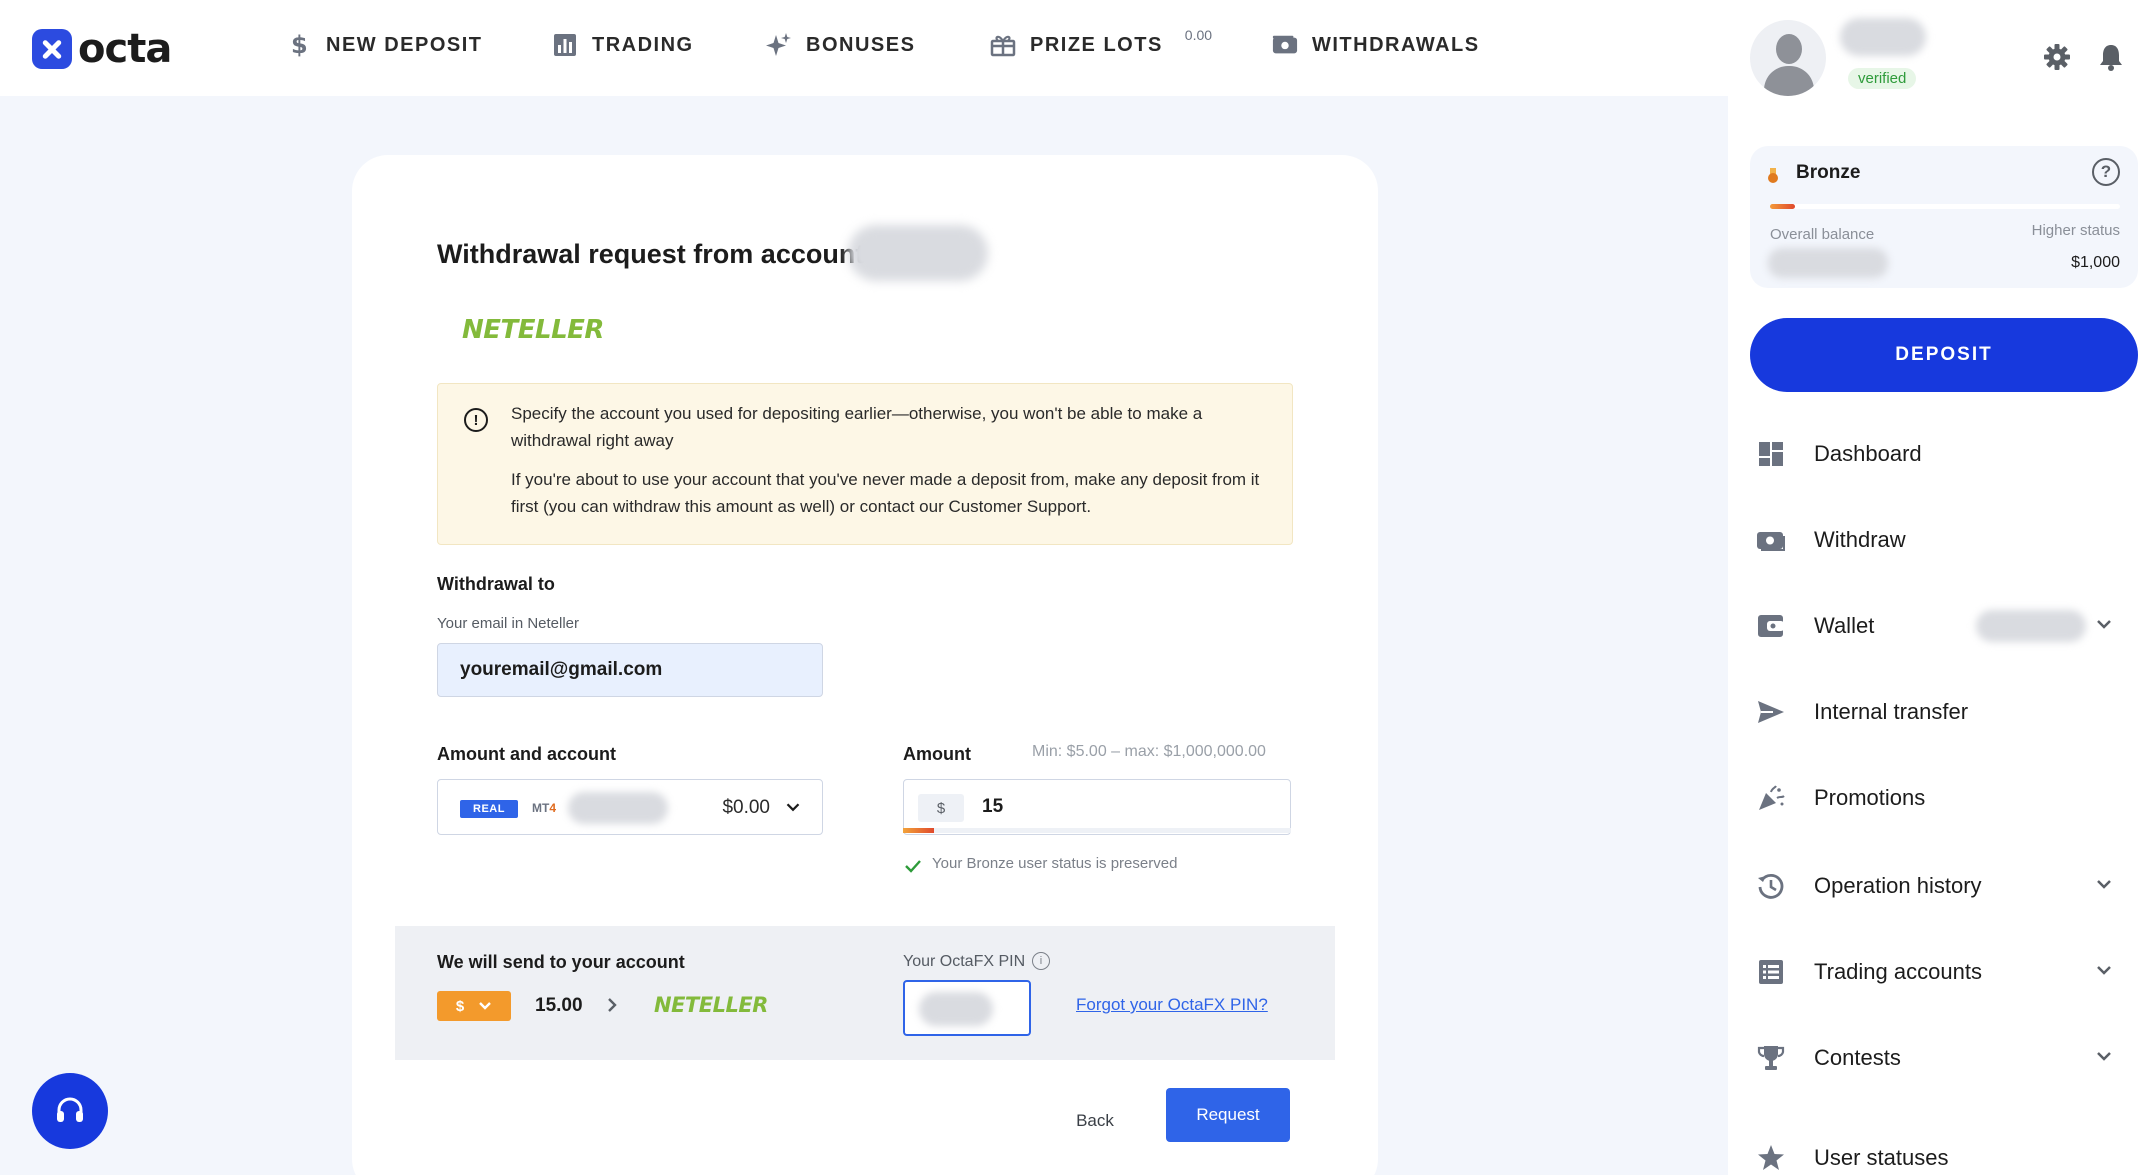 This screenshot has height=1175, width=2144. What do you see at coordinates (1771, 886) in the screenshot?
I see `history-icon` at bounding box center [1771, 886].